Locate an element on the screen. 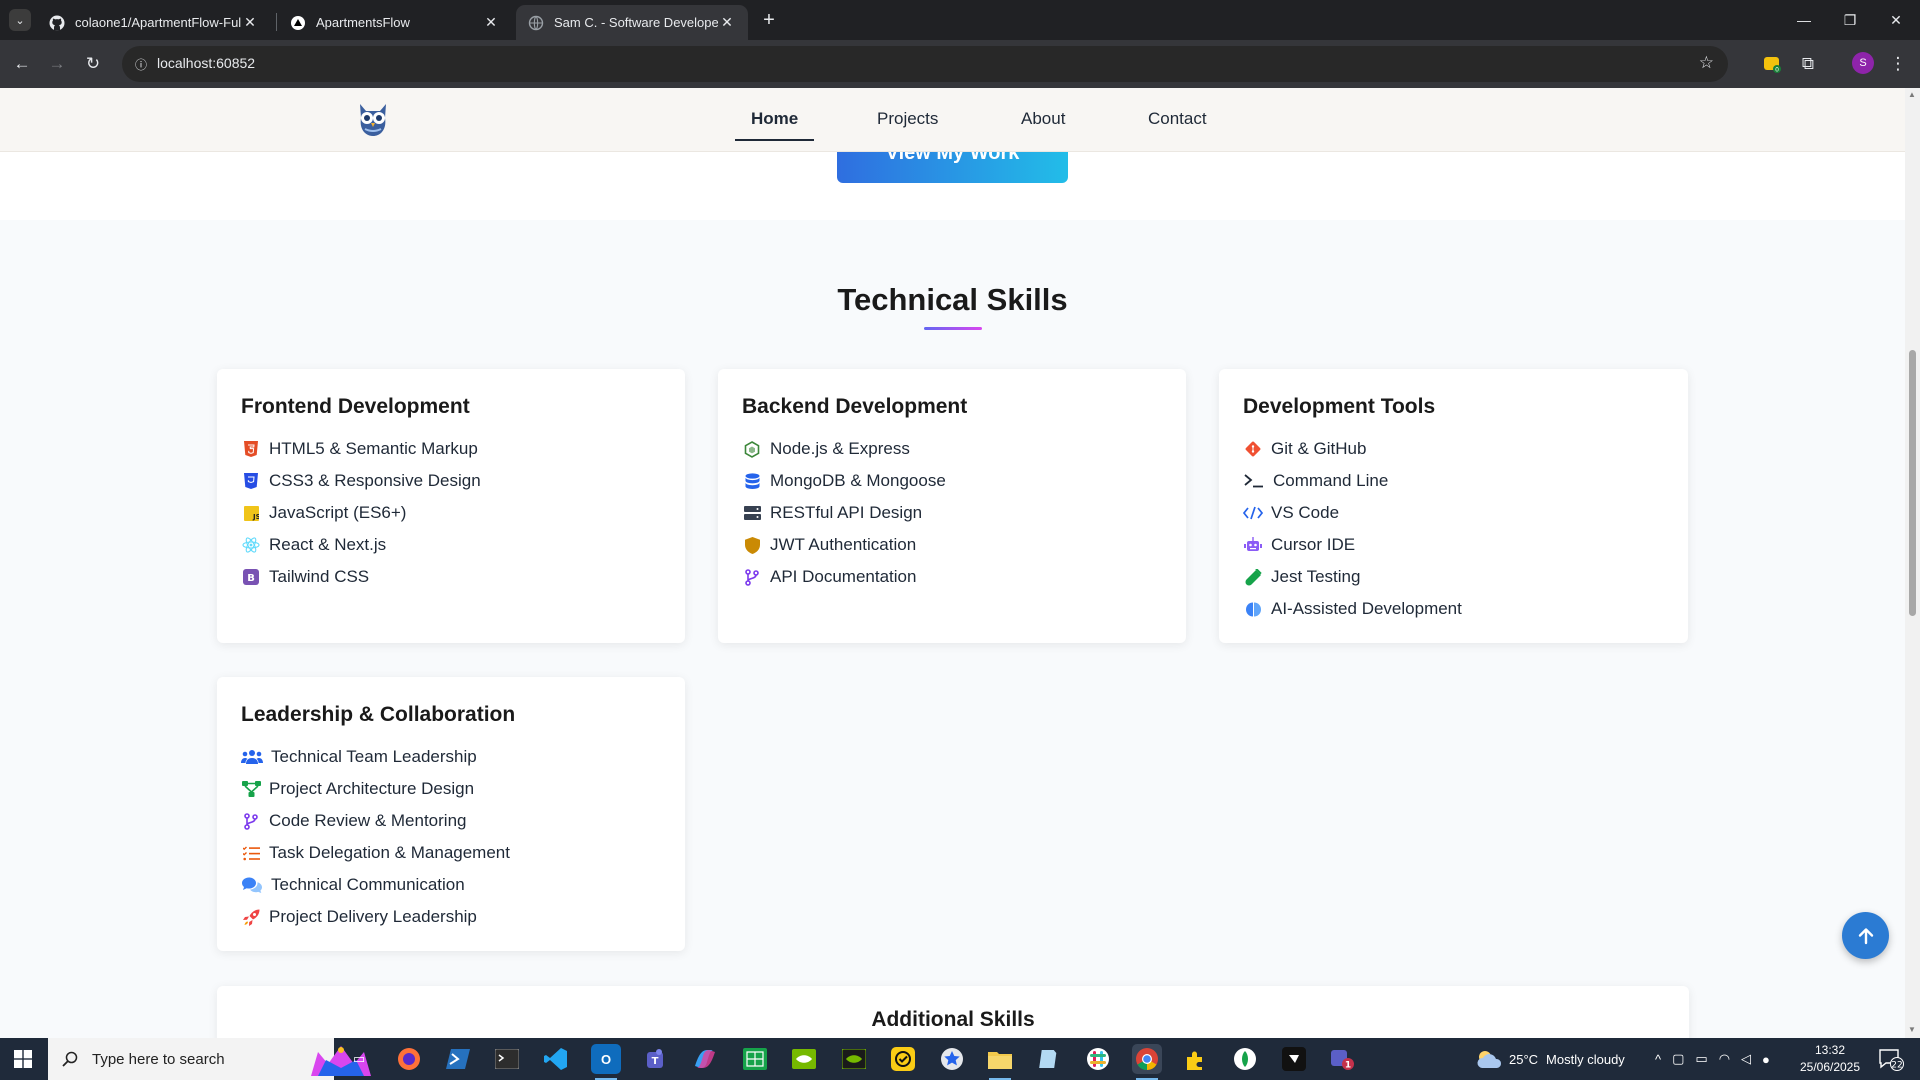  star-app-icon is located at coordinates (952, 1059).